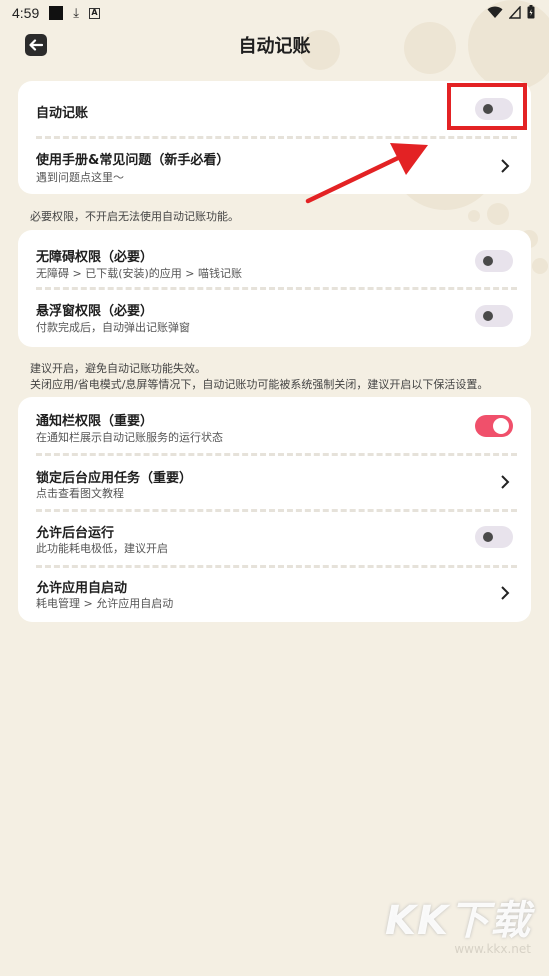 The width and height of the screenshot is (549, 976). I want to click on wifi-icon, so click(495, 12).